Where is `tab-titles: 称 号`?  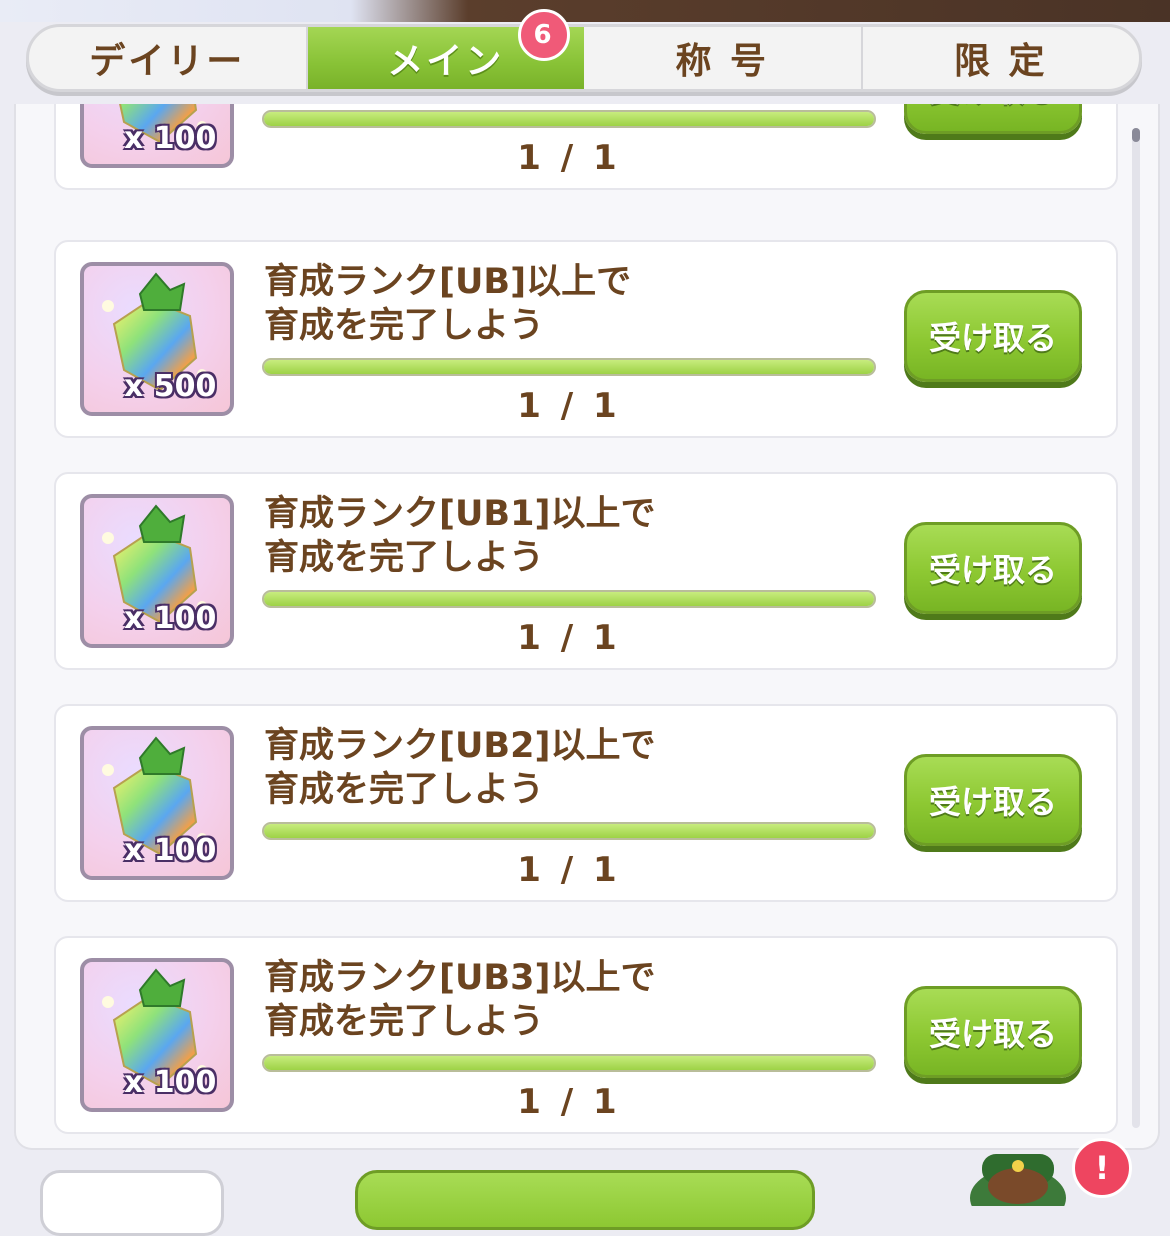
tab-titles: 称 号 is located at coordinates (723, 58).